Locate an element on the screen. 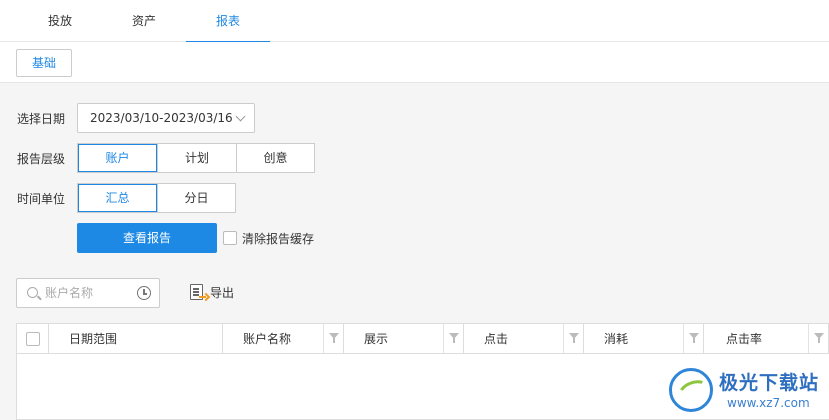  clock-icon is located at coordinates (144, 293).